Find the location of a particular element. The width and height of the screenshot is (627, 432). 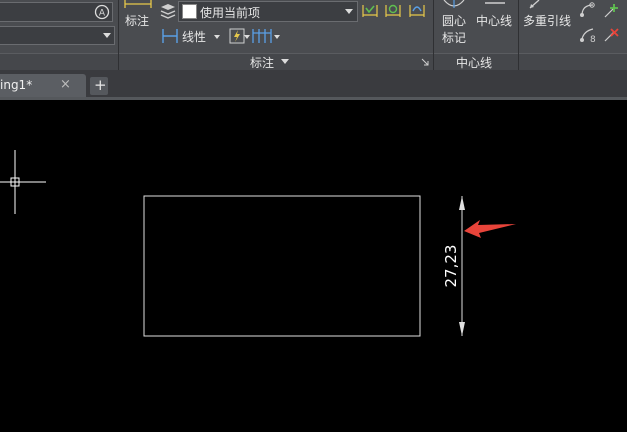

panel-title-centerline: 中心线 is located at coordinates (474, 63).